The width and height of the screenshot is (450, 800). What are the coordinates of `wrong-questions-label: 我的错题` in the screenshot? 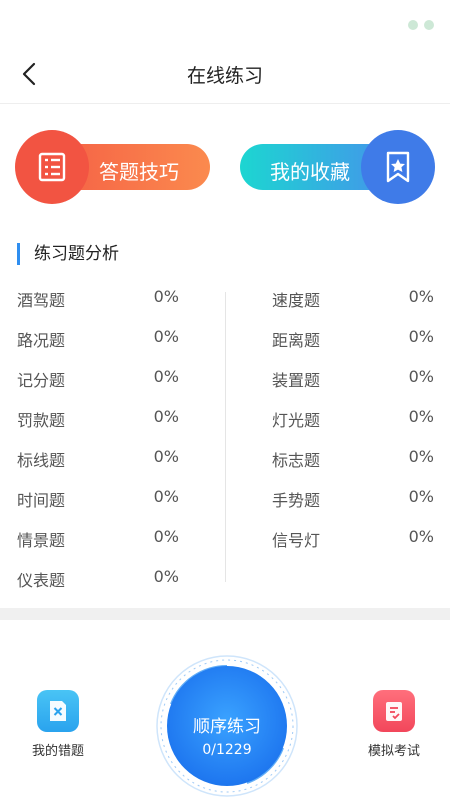 It's located at (57, 751).